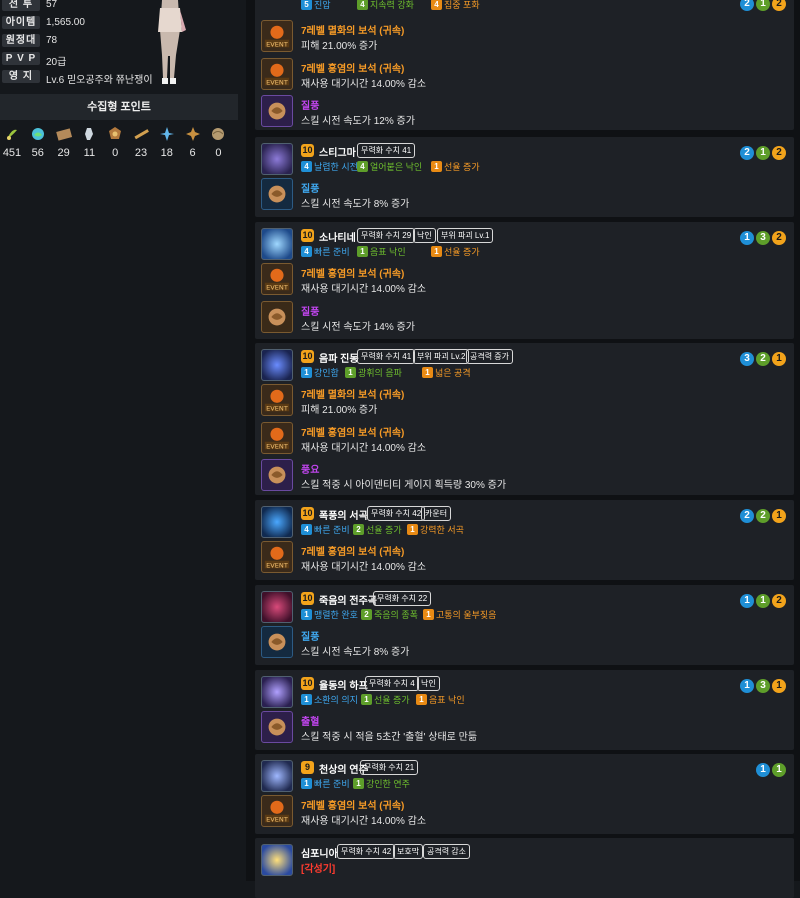 The image size is (800, 898). What do you see at coordinates (424, 235) in the screenshot?
I see `skill-tag: 낙인` at bounding box center [424, 235].